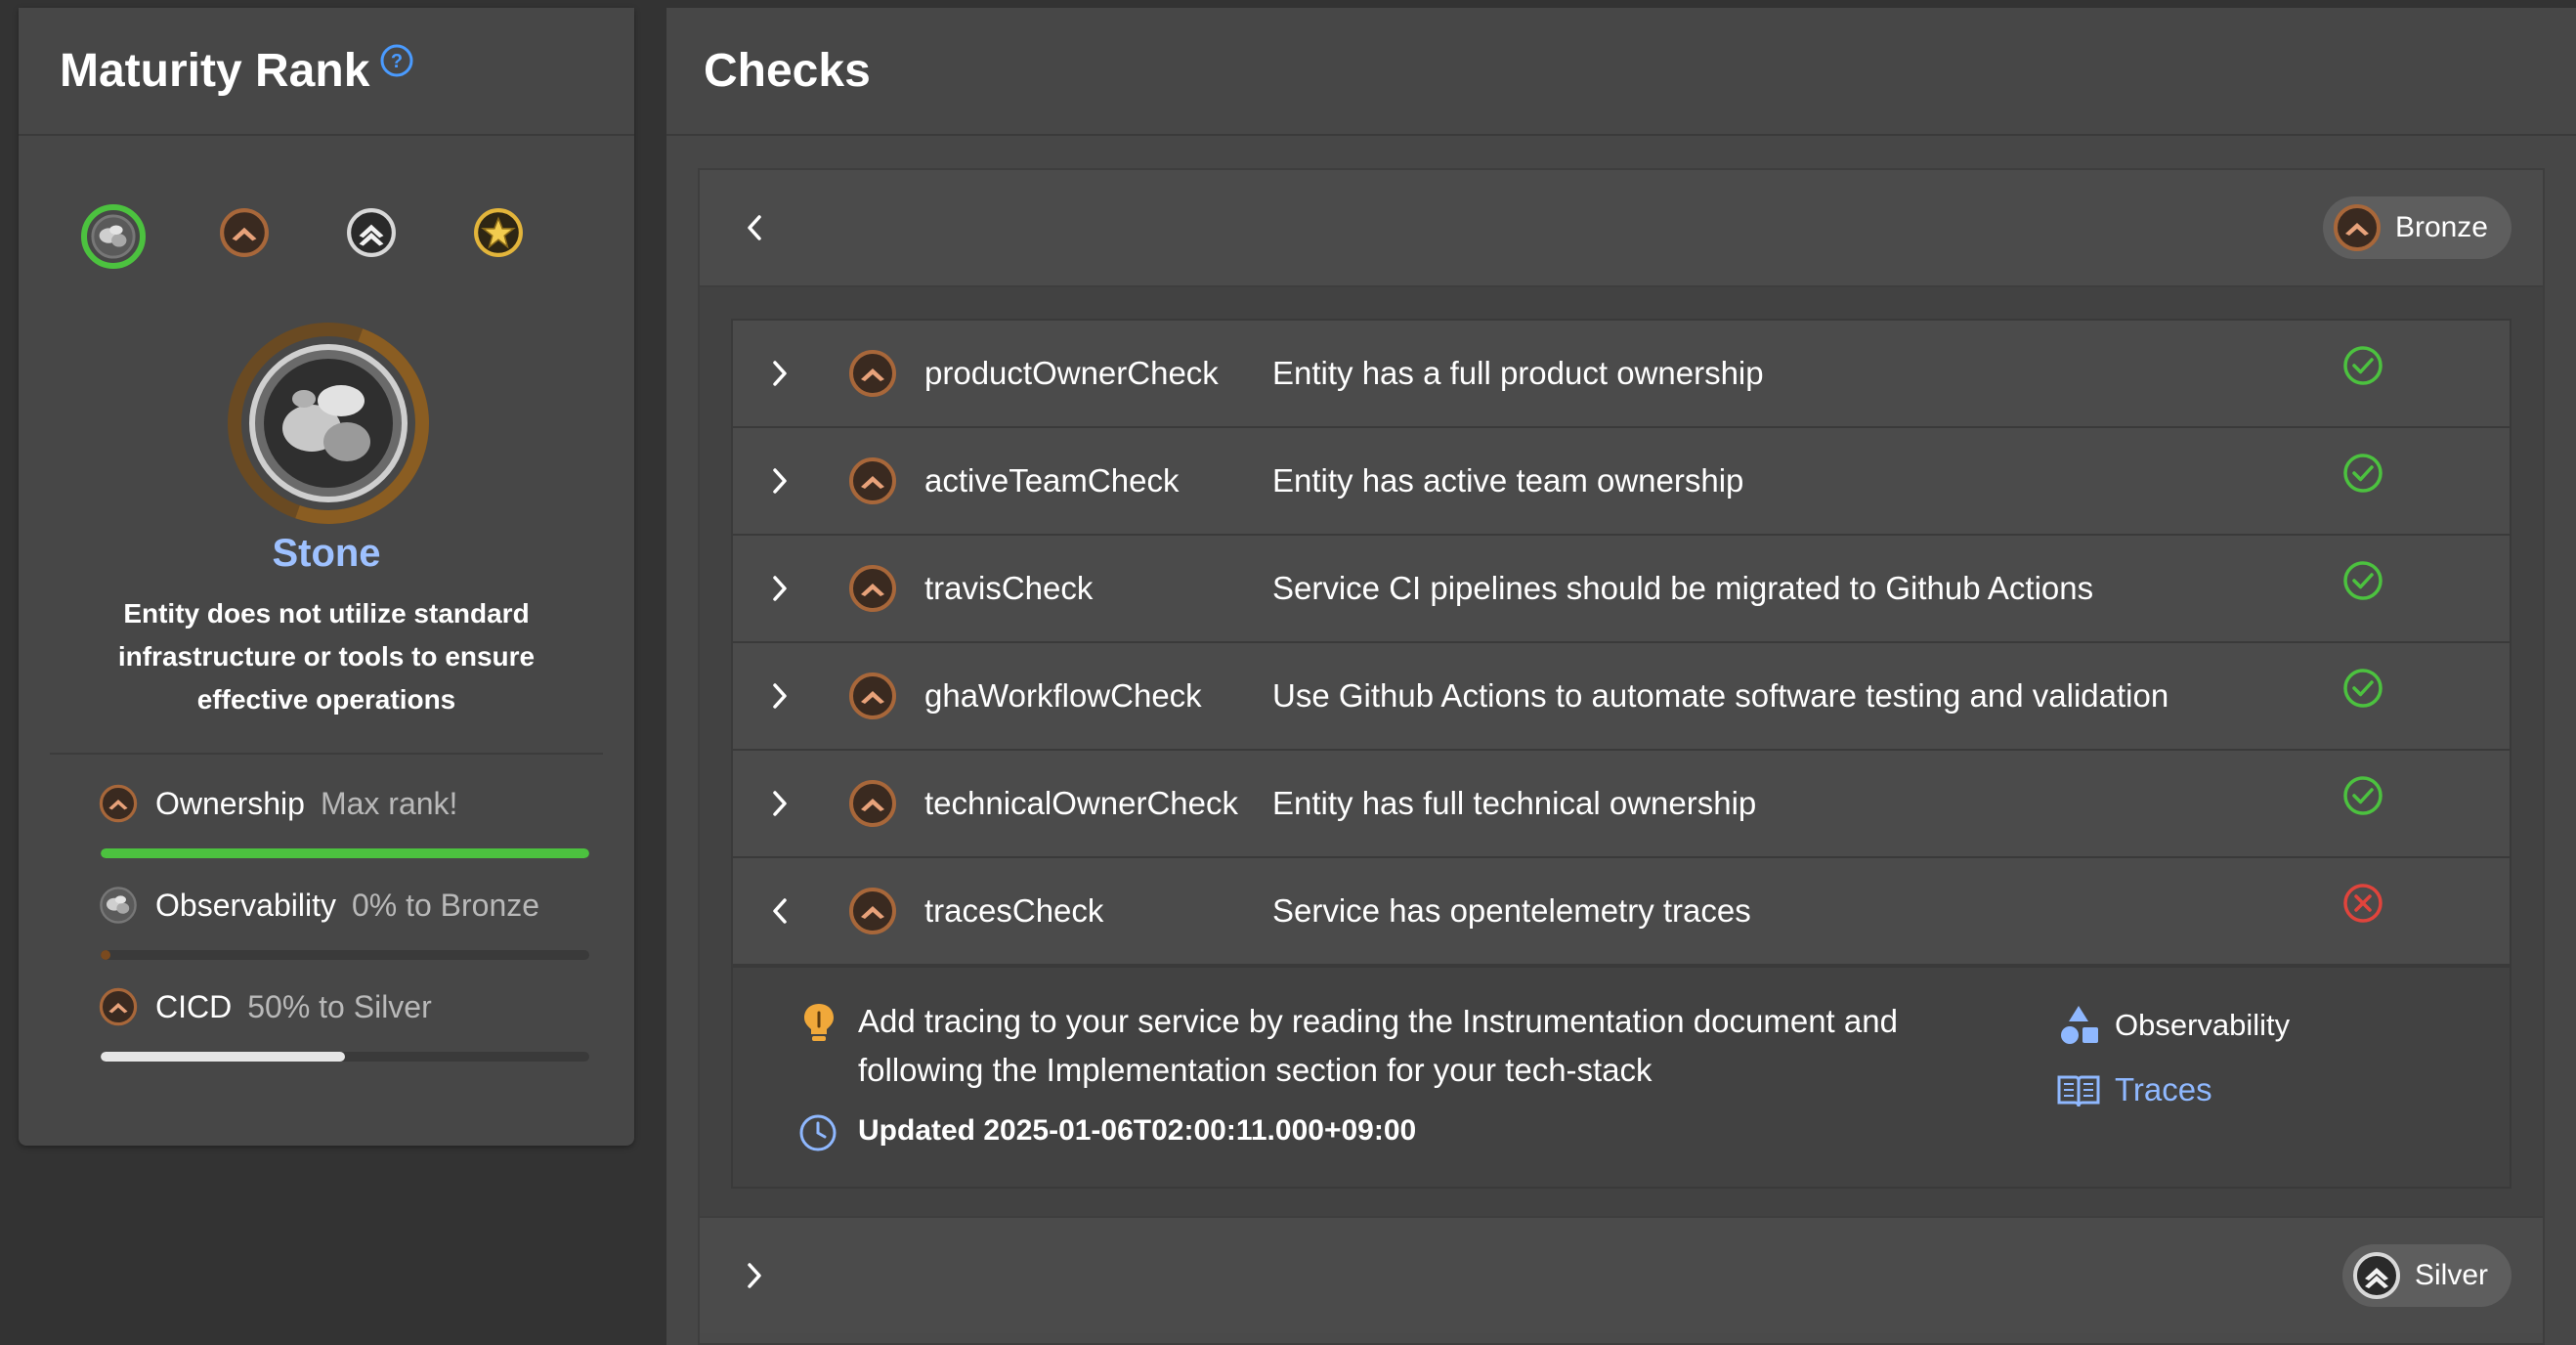  I want to click on rank-silver-button, so click(372, 233).